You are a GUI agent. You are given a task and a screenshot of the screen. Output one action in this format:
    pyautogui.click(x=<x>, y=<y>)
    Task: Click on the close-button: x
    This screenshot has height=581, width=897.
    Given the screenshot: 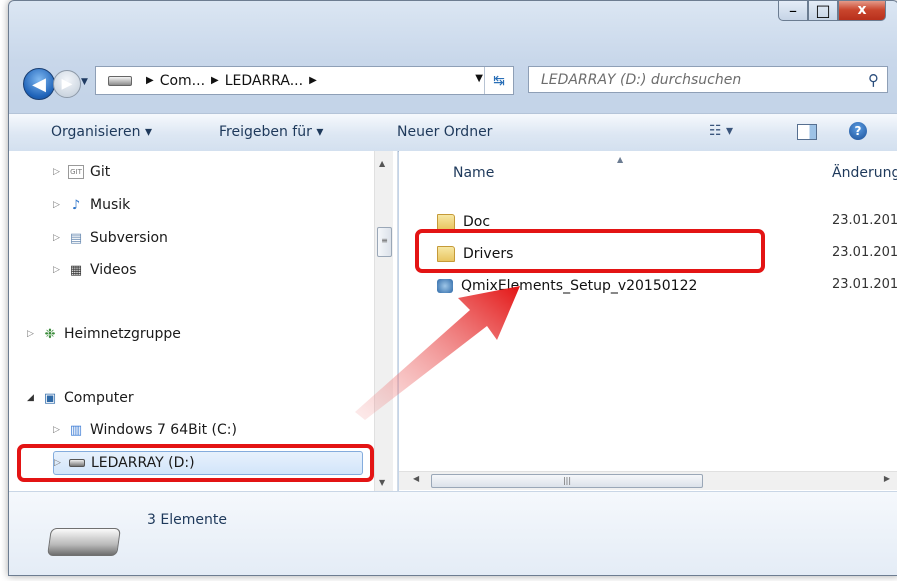 What is the action you would take?
    pyautogui.click(x=862, y=11)
    